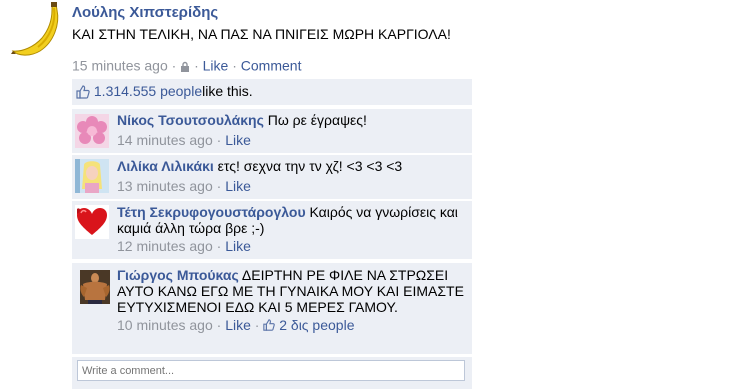  I want to click on doll-avatar, so click(92, 176).